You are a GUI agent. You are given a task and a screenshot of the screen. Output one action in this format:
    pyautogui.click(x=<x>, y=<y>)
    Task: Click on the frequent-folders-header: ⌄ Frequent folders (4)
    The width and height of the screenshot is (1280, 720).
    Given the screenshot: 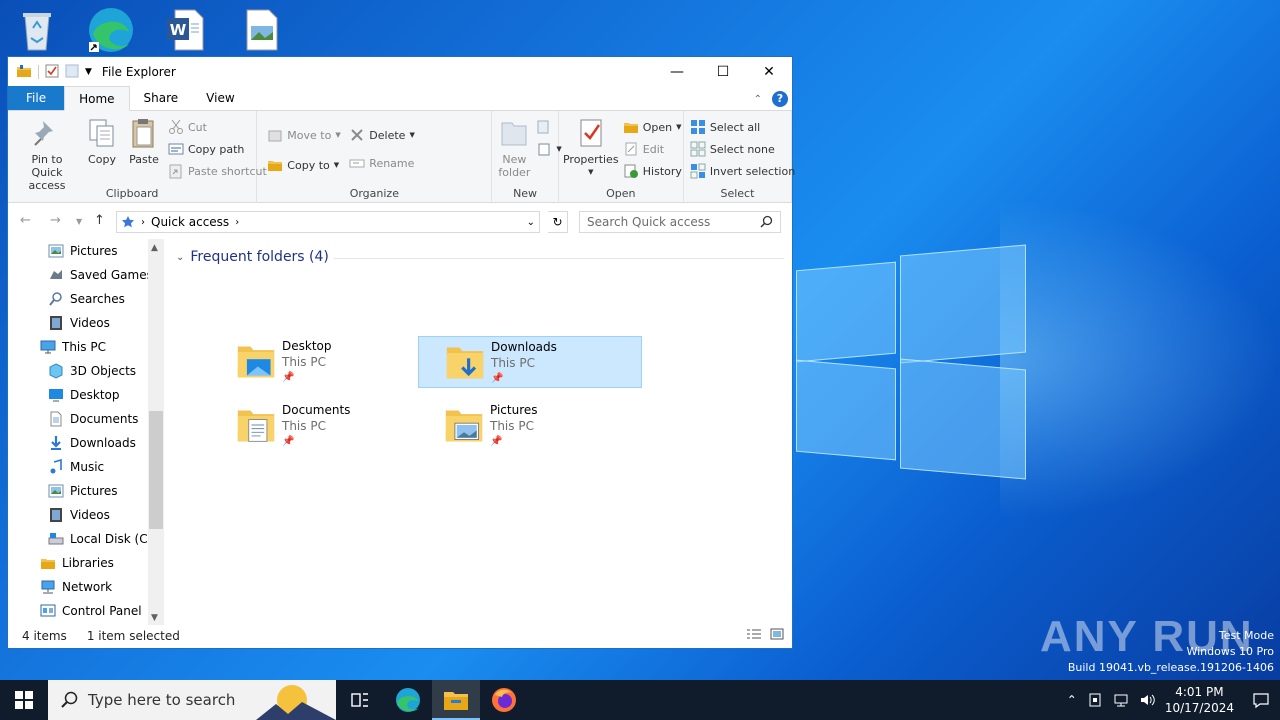 What is the action you would take?
    pyautogui.click(x=252, y=257)
    